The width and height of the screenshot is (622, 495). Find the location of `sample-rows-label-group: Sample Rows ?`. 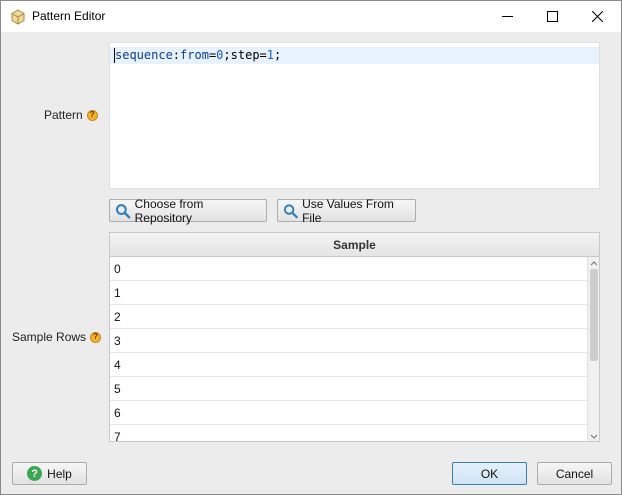

sample-rows-label-group: Sample Rows ? is located at coordinates (57, 337).